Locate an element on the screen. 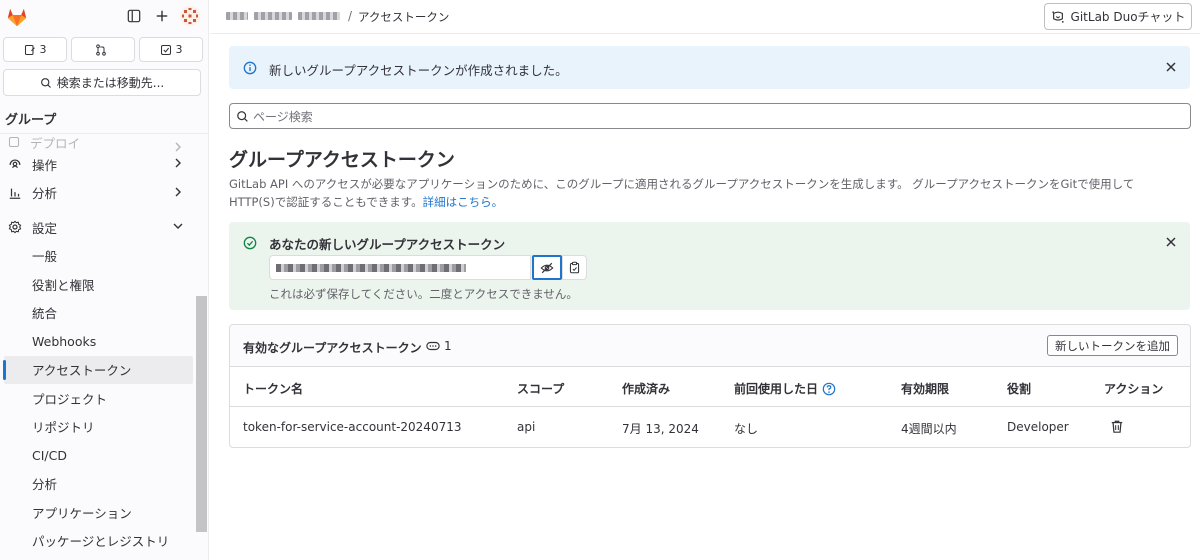 Image resolution: width=1200 pixels, height=560 pixels. new-token-warning: これは必ず保存してください。二度とアクセスできません。 is located at coordinates (423, 294).